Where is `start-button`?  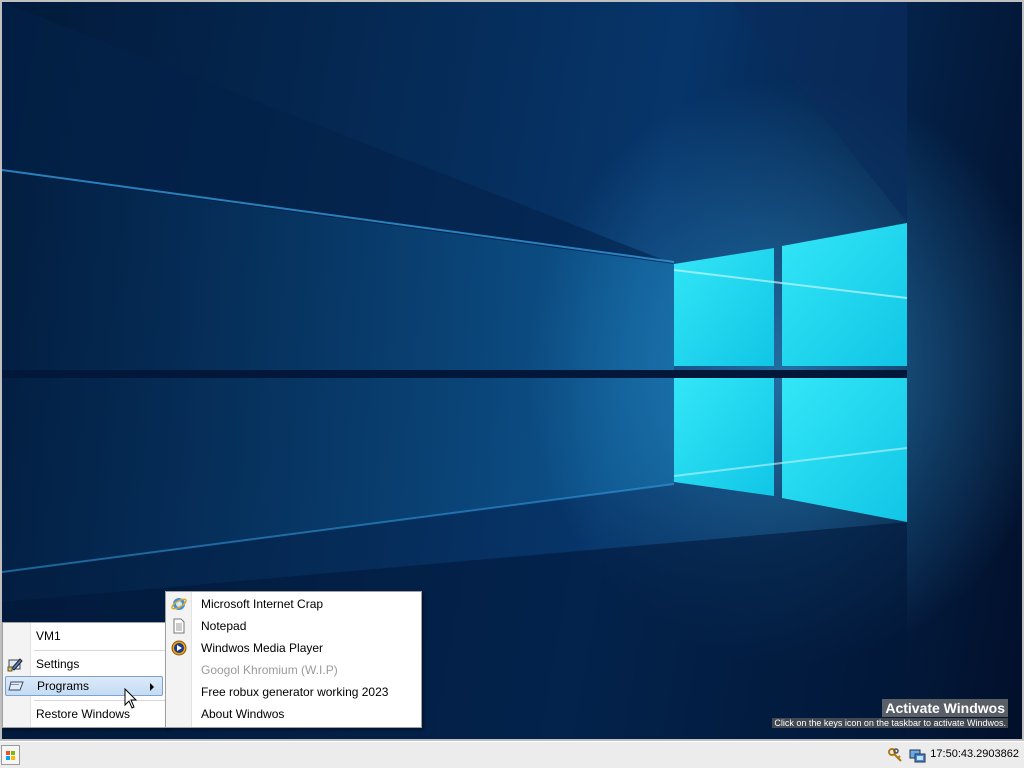 start-button is located at coordinates (10, 755).